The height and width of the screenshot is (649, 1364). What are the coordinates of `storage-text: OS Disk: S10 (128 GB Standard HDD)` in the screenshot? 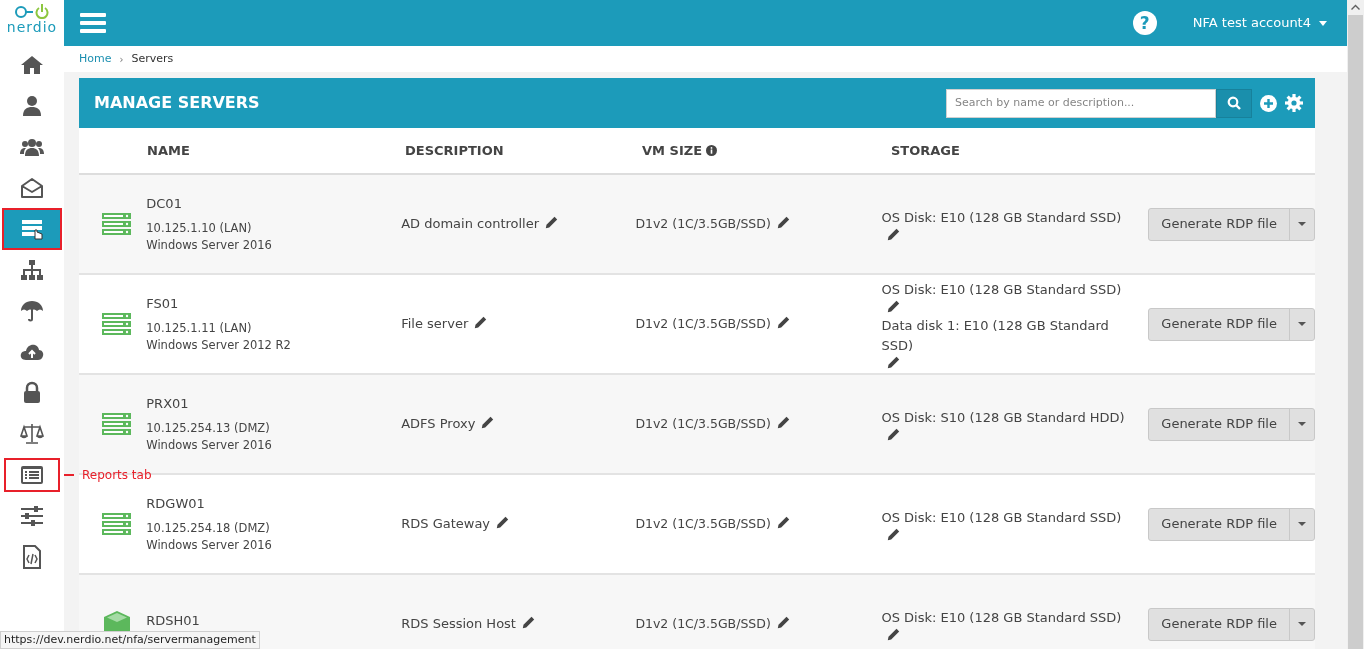 It's located at (1003, 417).